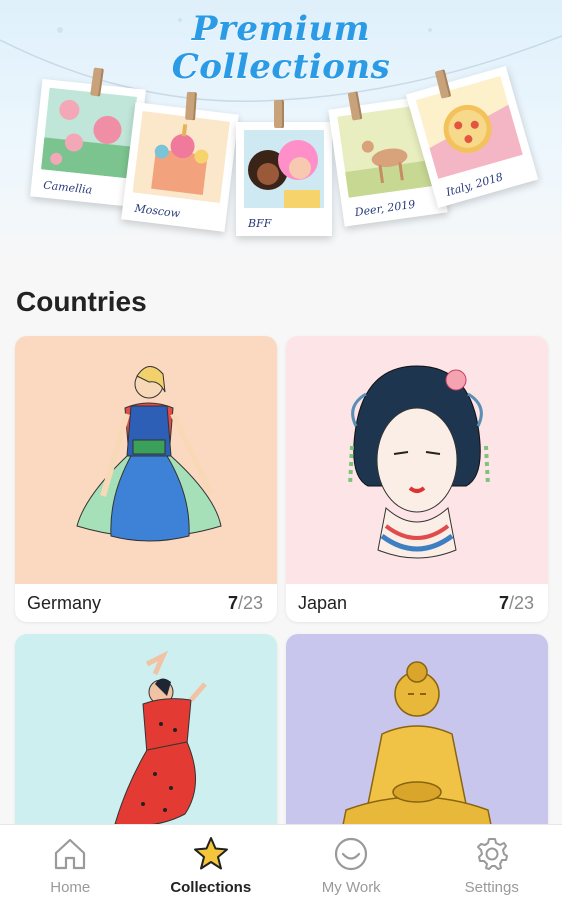  Describe the element at coordinates (417, 603) in the screenshot. I see `card-footer: Japan 7/23` at that location.